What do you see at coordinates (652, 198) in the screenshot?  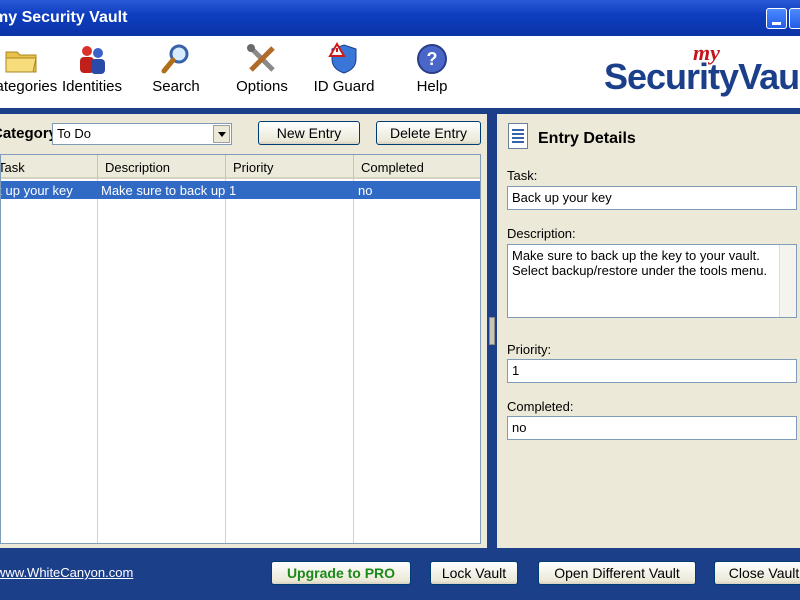 I see `task-field: Back up your key` at bounding box center [652, 198].